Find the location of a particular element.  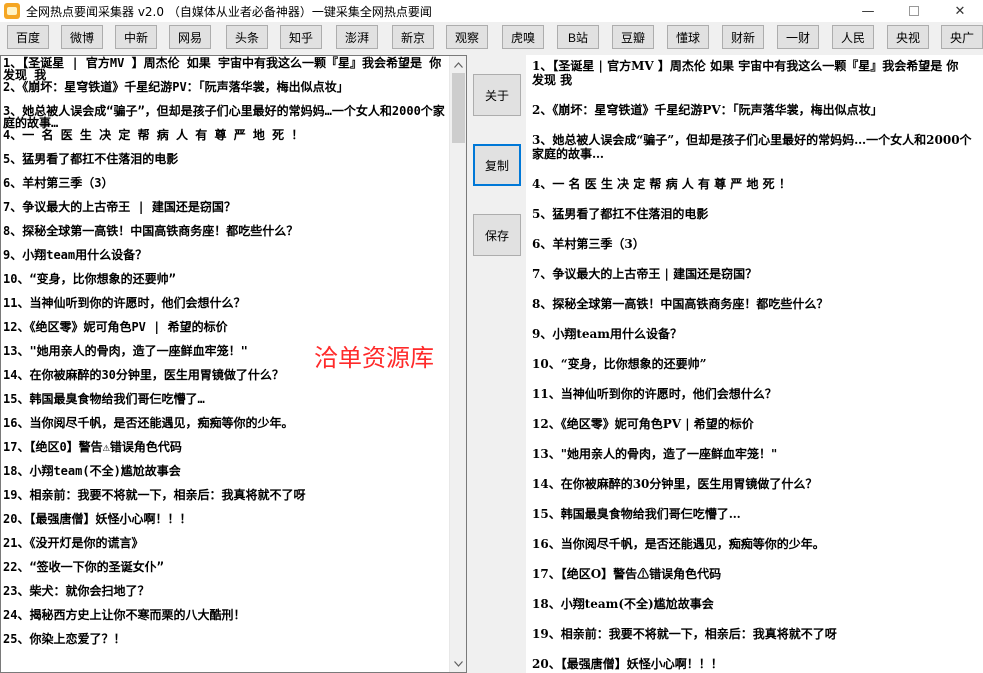

close-button: ✕ is located at coordinates (960, 11).